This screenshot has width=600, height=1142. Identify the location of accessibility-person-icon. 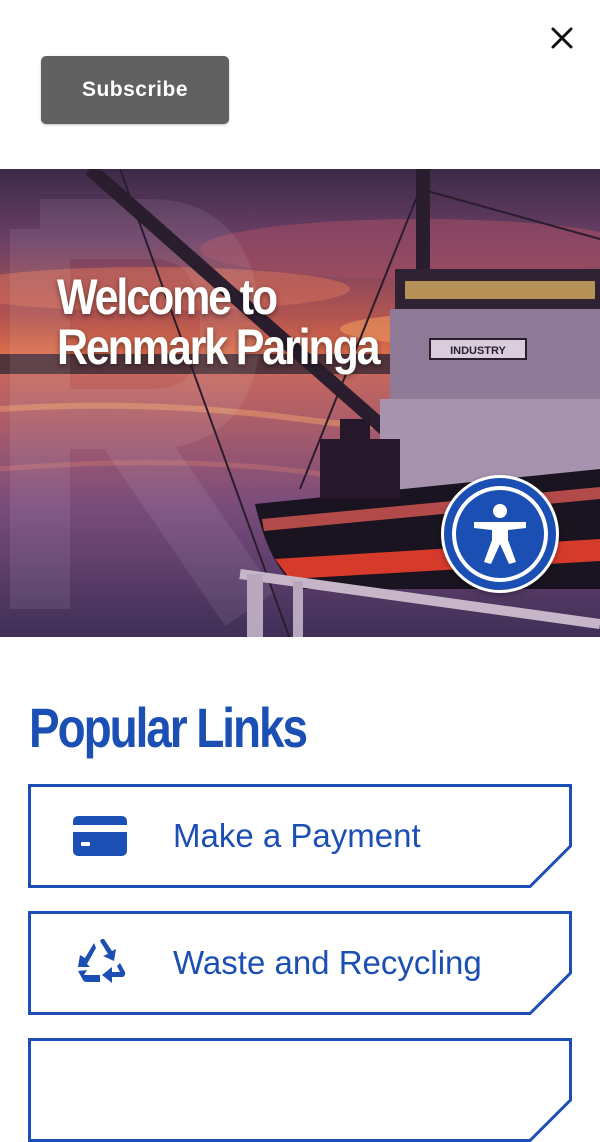
(500, 534).